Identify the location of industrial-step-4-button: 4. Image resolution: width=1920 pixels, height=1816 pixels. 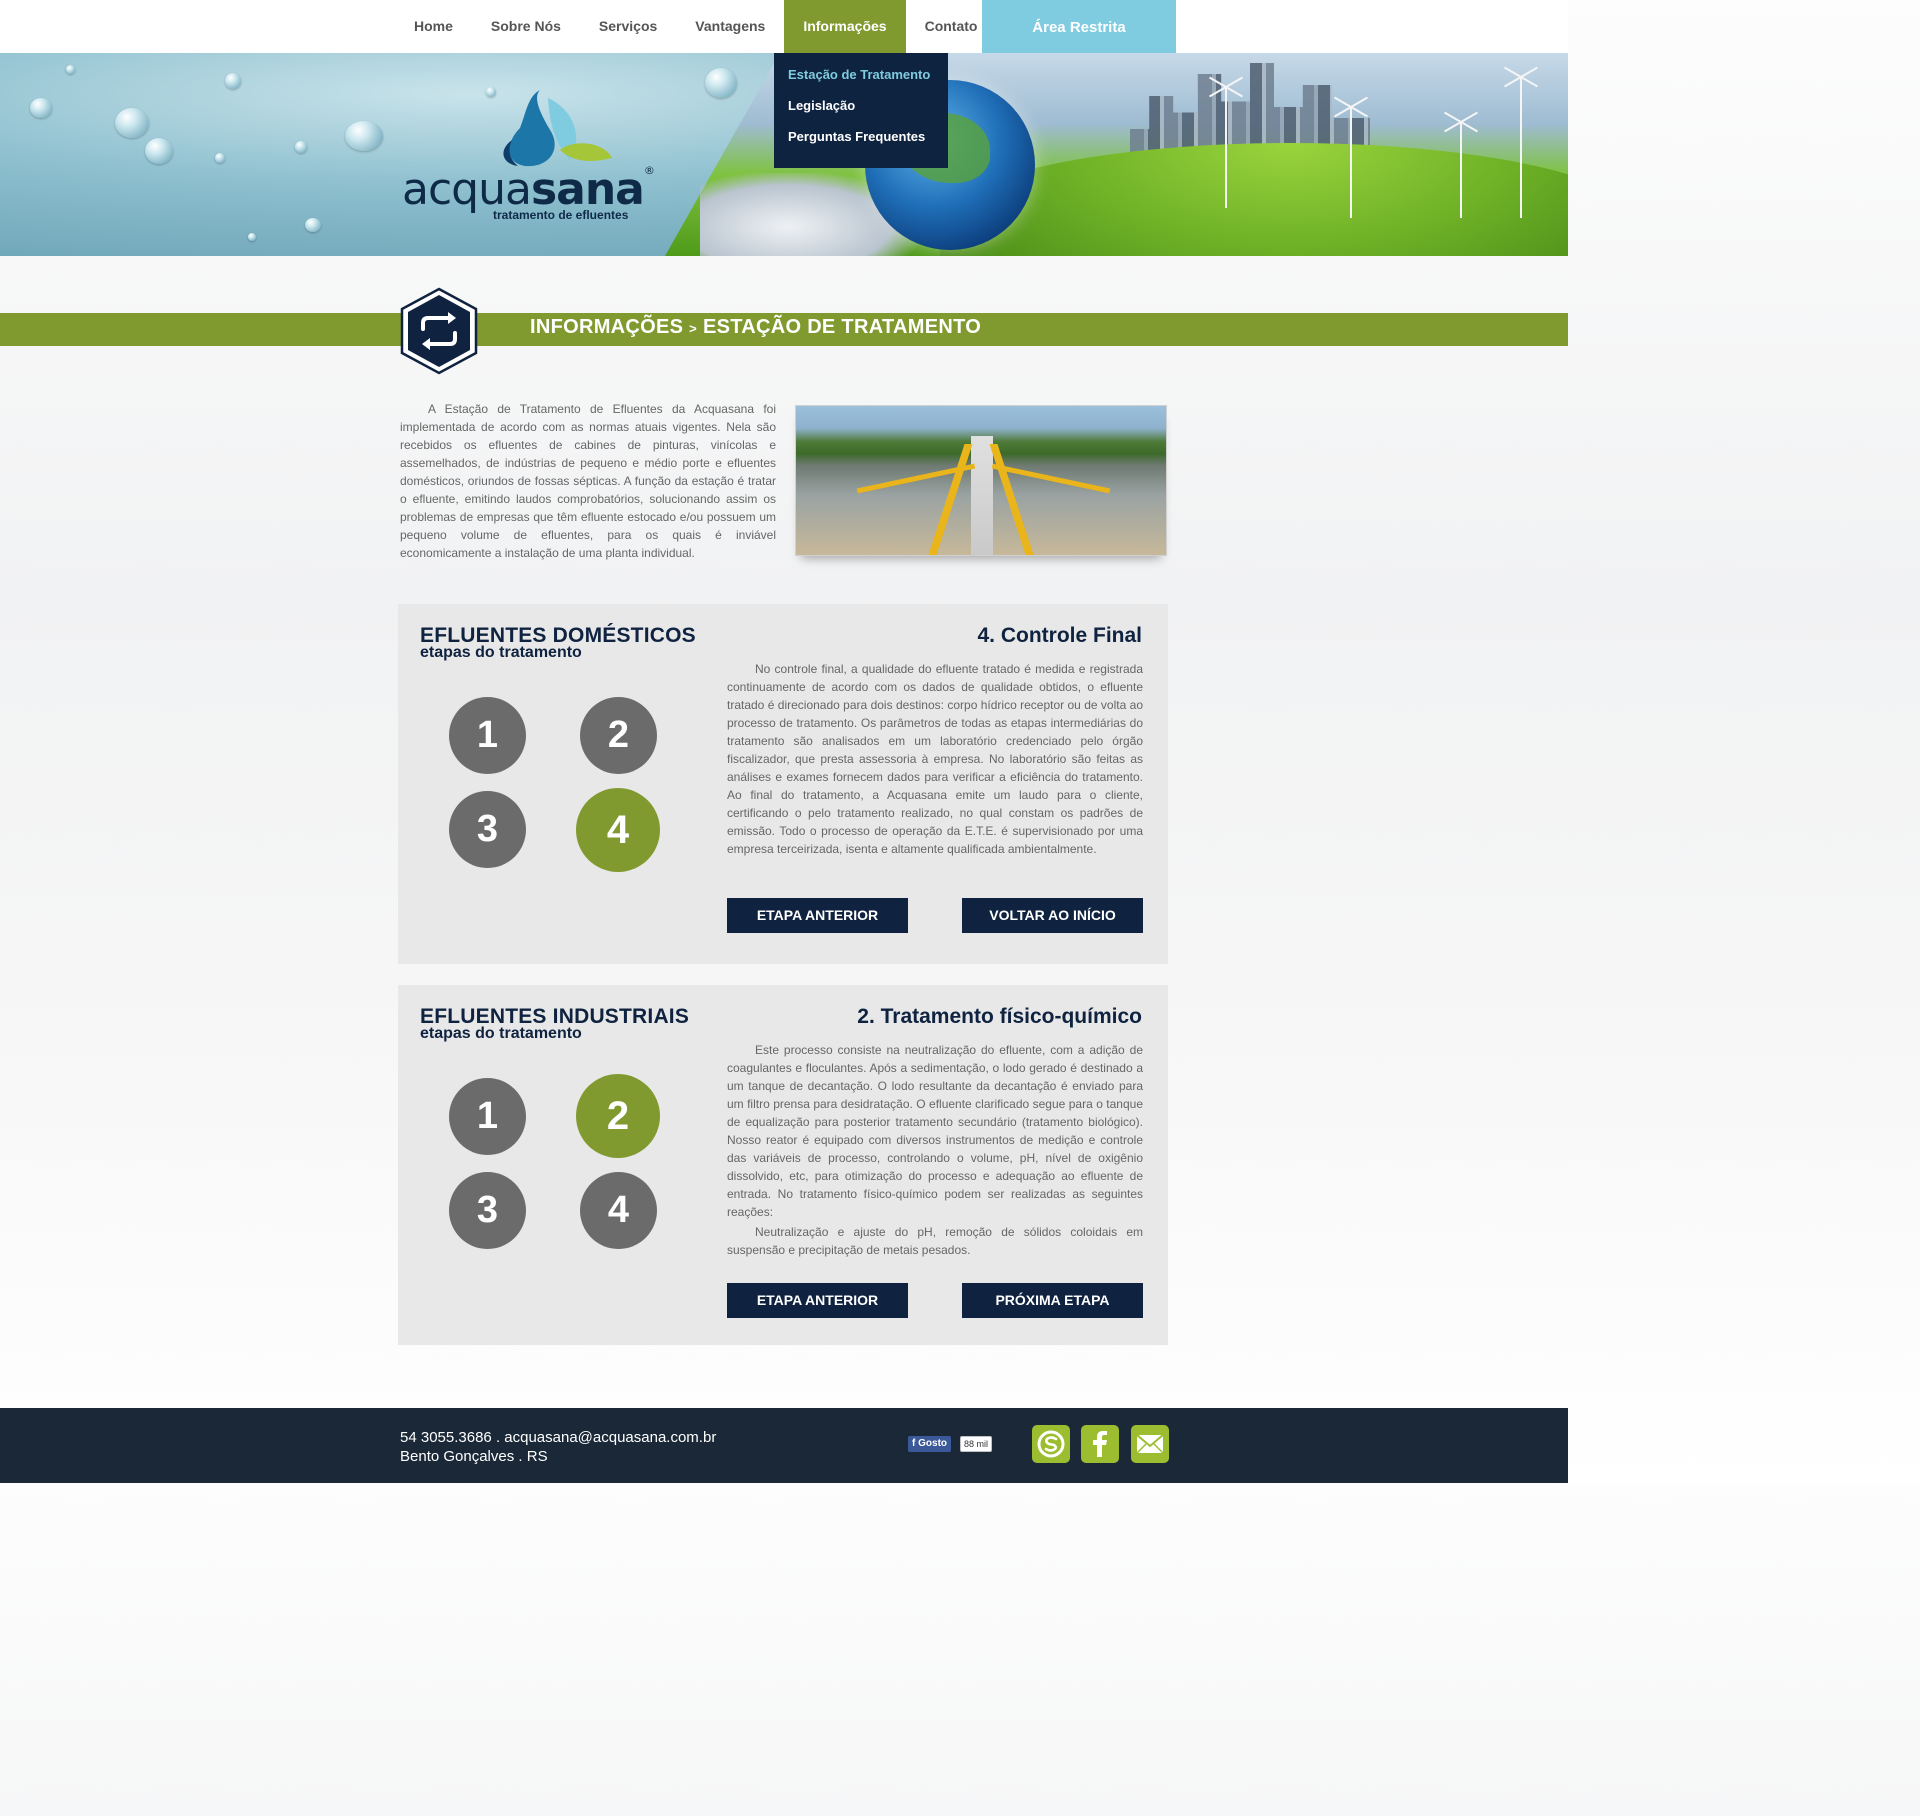
(618, 1210).